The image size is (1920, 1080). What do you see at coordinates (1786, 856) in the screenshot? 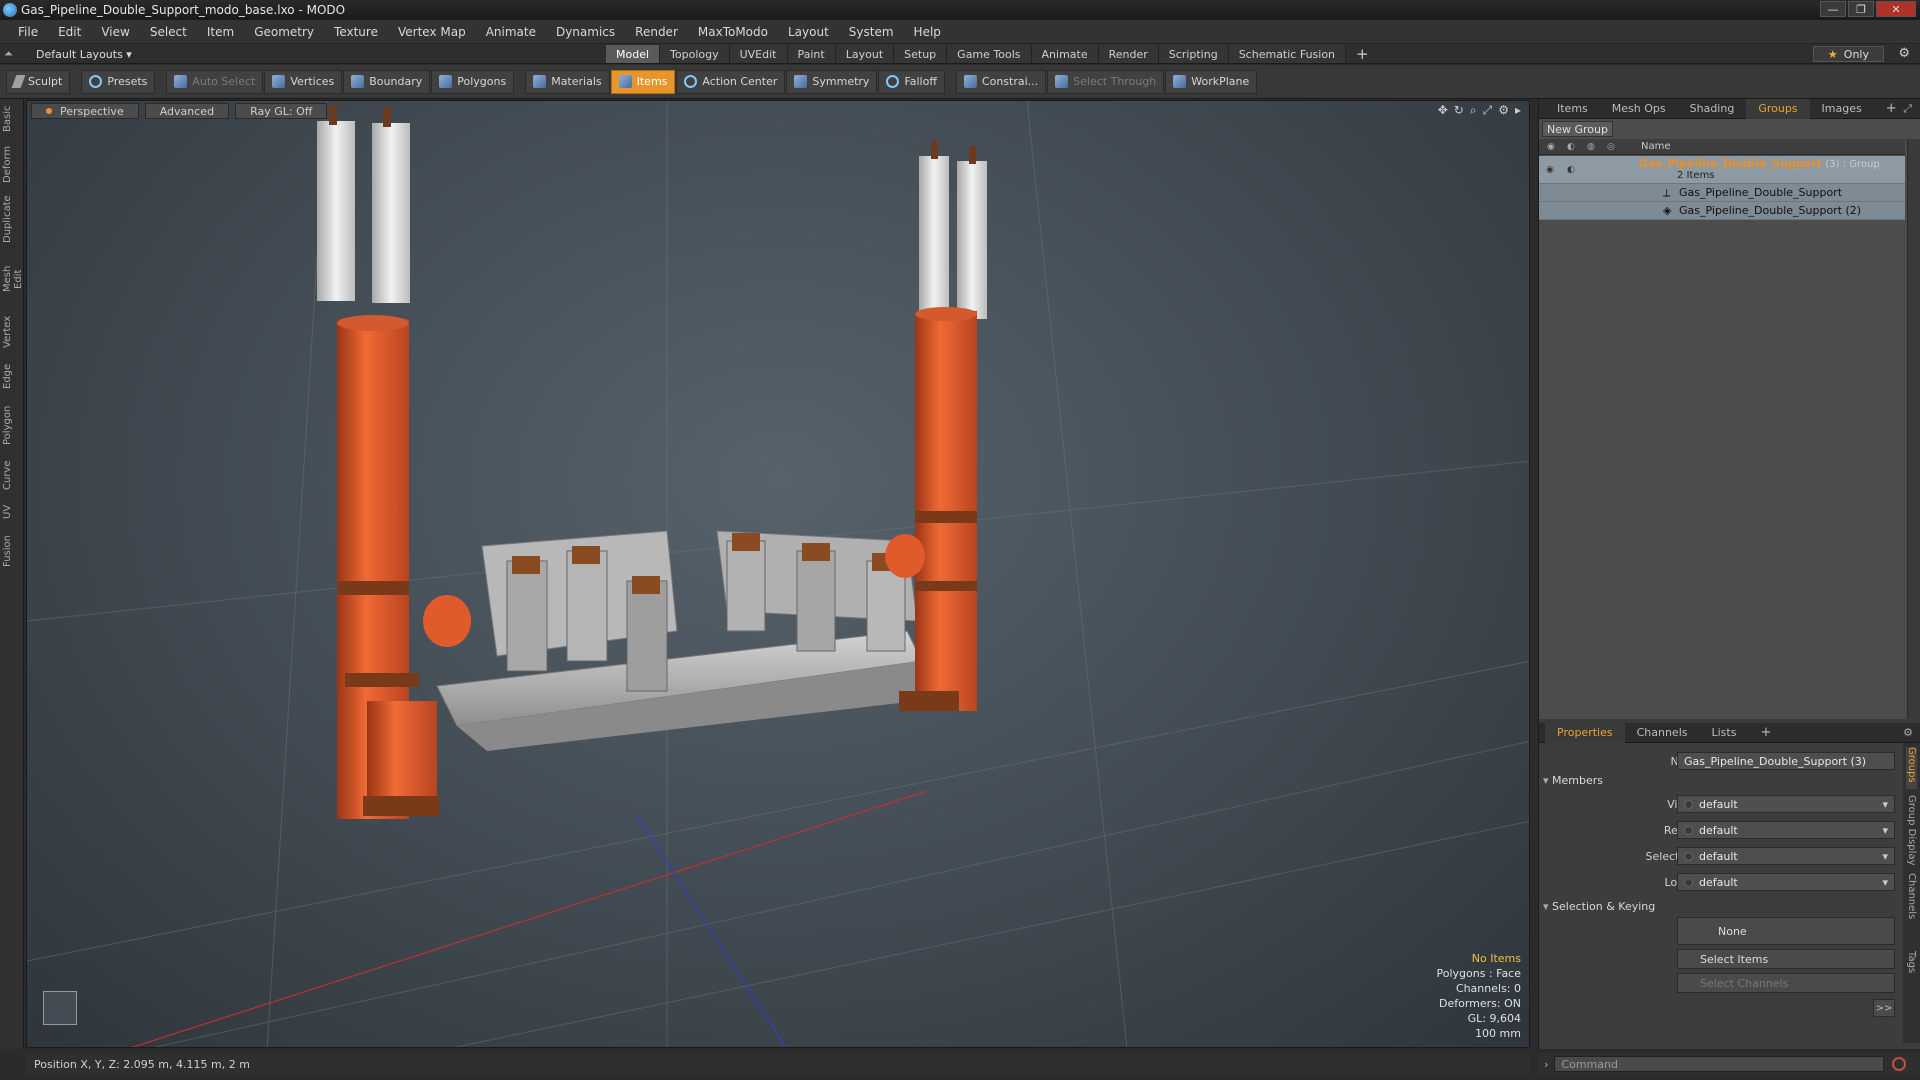
I see `selectable-dropdown: default` at bounding box center [1786, 856].